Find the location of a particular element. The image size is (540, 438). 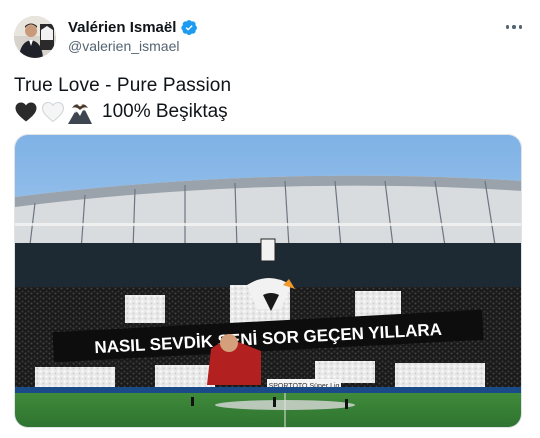

tweet-text-line1: True Love - Pure Passion is located at coordinates (123, 85).